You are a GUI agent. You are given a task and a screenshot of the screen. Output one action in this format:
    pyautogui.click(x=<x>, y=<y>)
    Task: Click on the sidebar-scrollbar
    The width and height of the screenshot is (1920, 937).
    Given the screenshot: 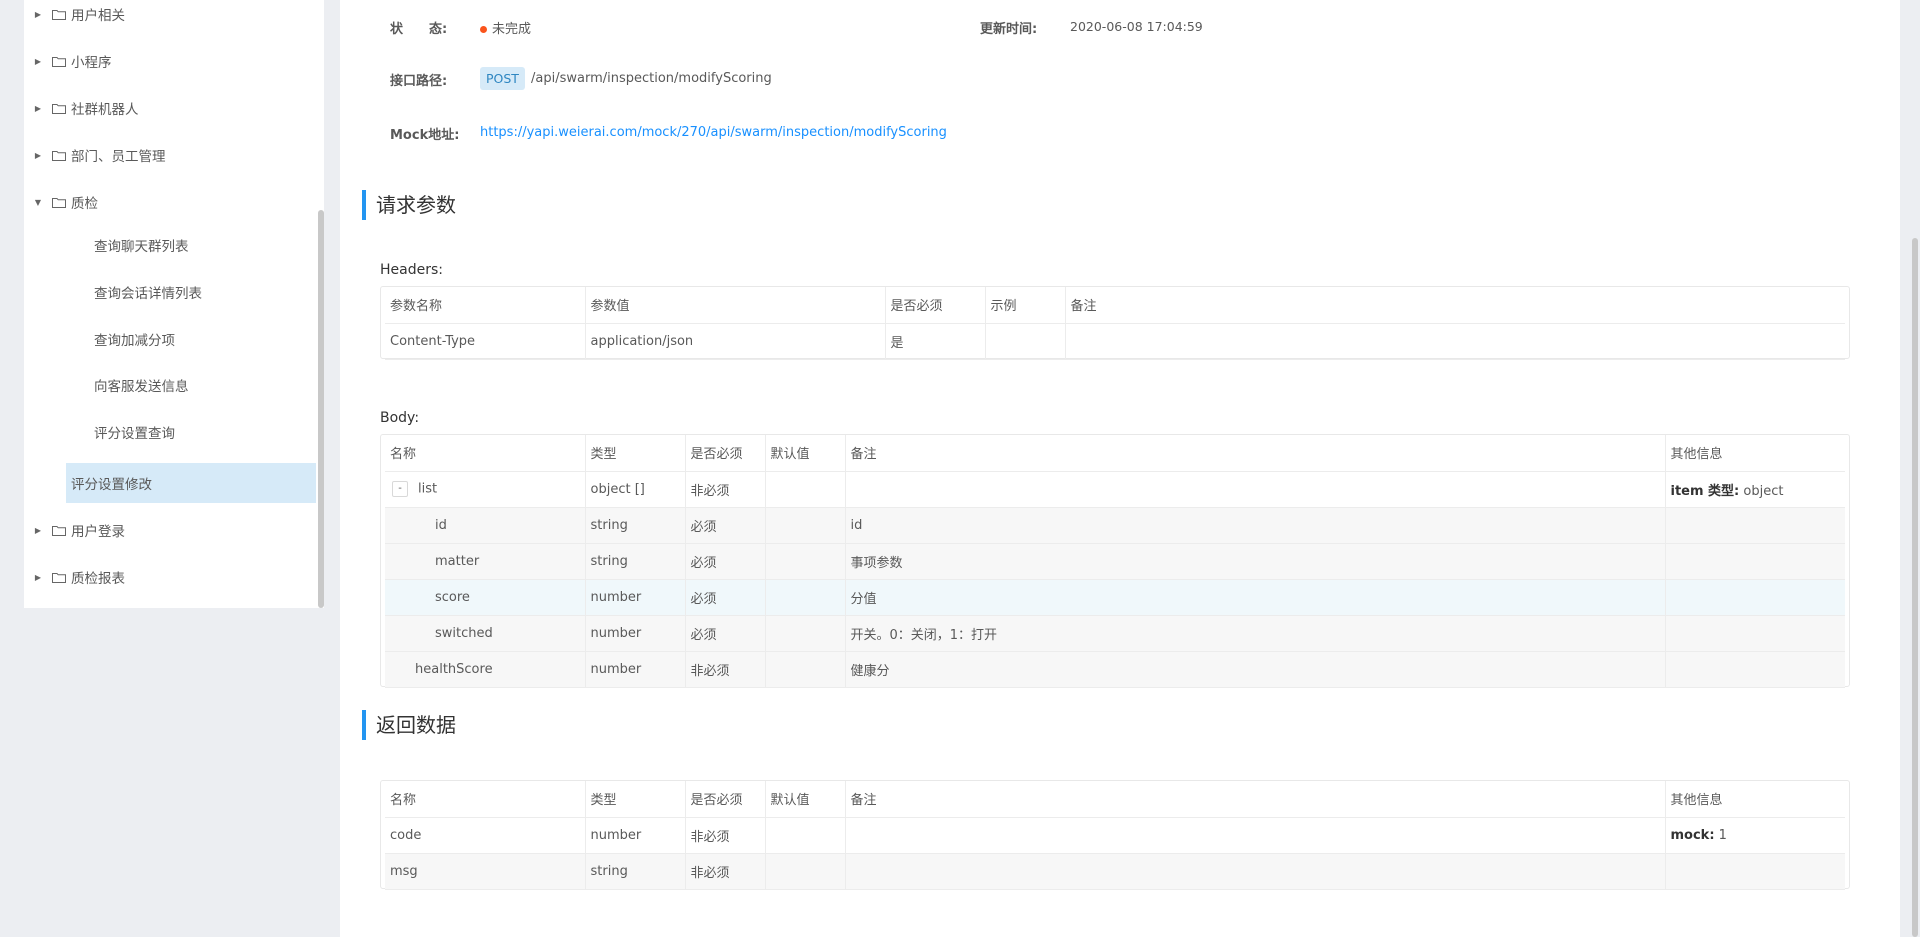 What is the action you would take?
    pyautogui.click(x=321, y=409)
    